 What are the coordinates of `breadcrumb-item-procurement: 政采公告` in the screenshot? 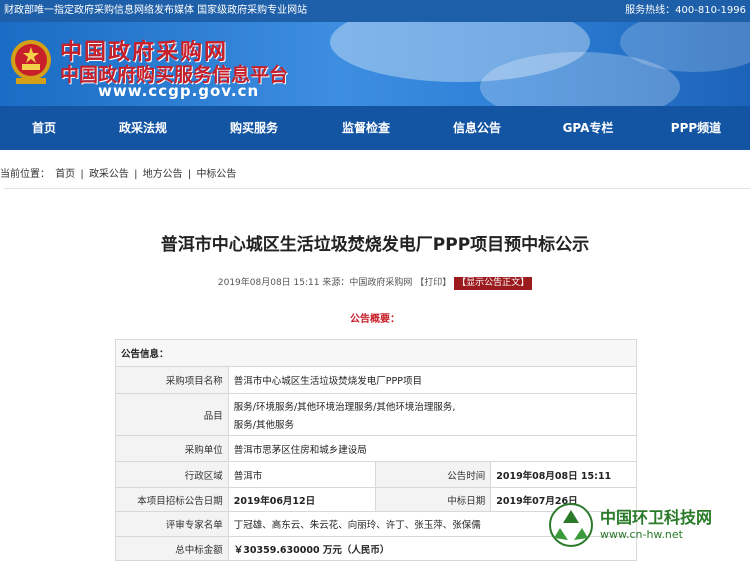 It's located at (109, 174).